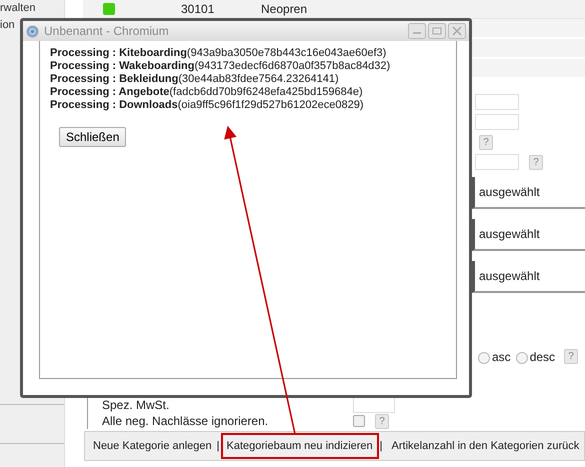  What do you see at coordinates (543, 357) in the screenshot?
I see `radio-label: desc` at bounding box center [543, 357].